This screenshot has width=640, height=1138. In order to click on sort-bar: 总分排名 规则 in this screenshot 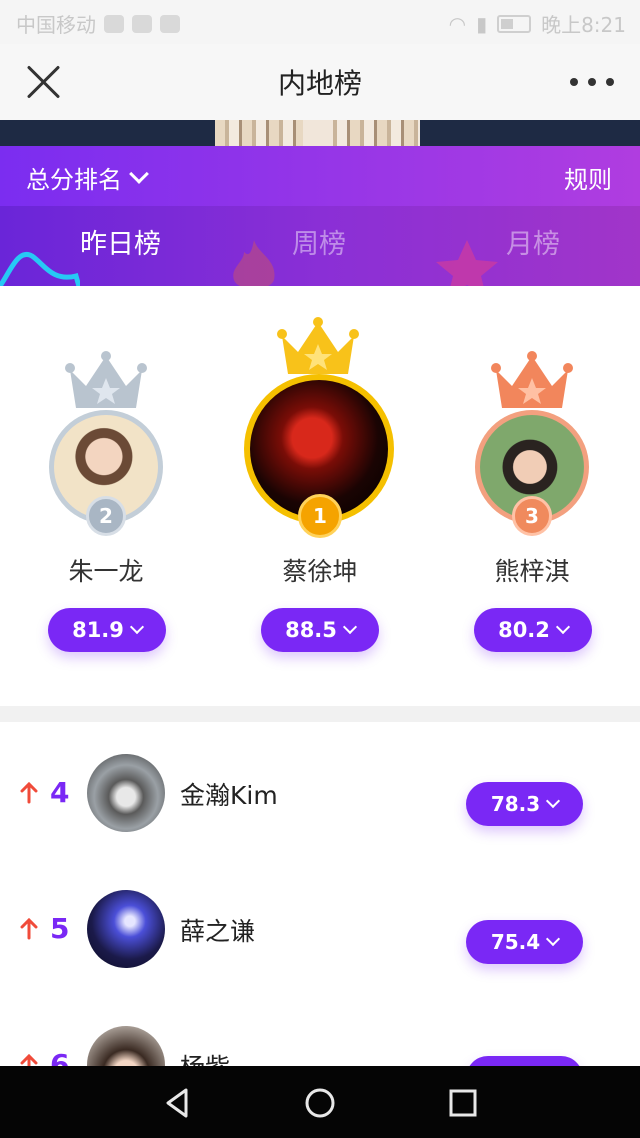, I will do `click(320, 176)`.